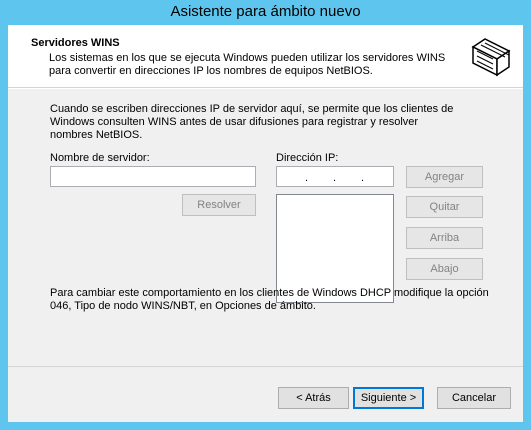 This screenshot has width=531, height=430. Describe the element at coordinates (474, 398) in the screenshot. I see `cancel-button: Cancelar` at that location.